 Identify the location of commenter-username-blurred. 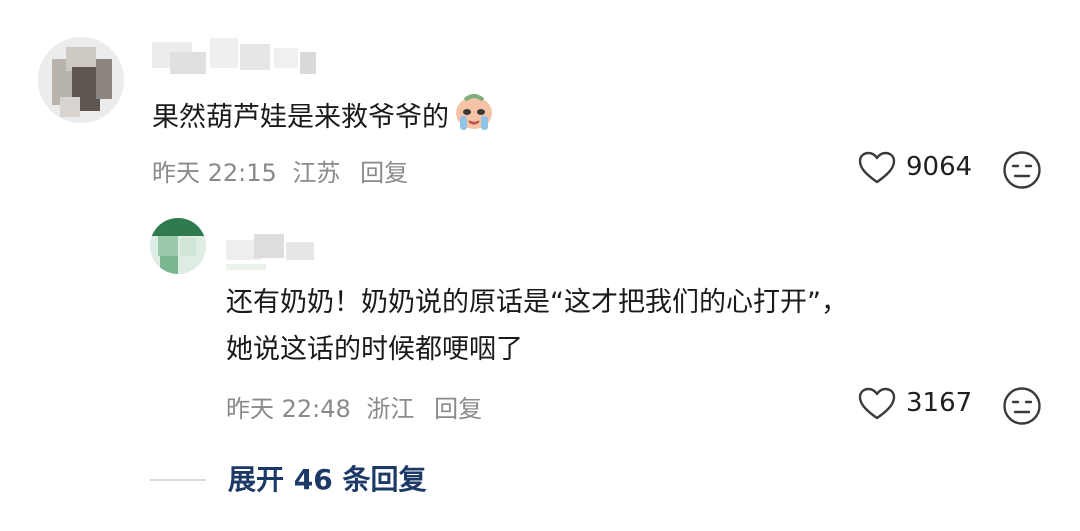
(239, 60).